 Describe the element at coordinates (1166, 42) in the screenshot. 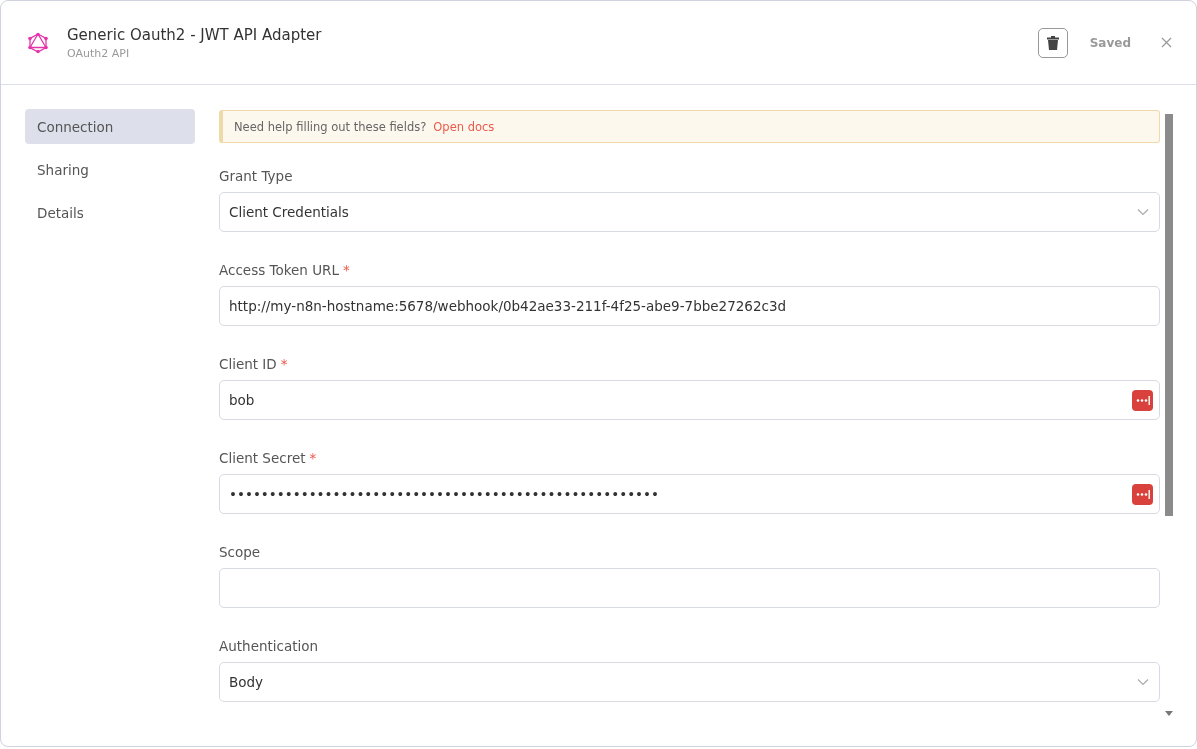

I see `close-button` at that location.